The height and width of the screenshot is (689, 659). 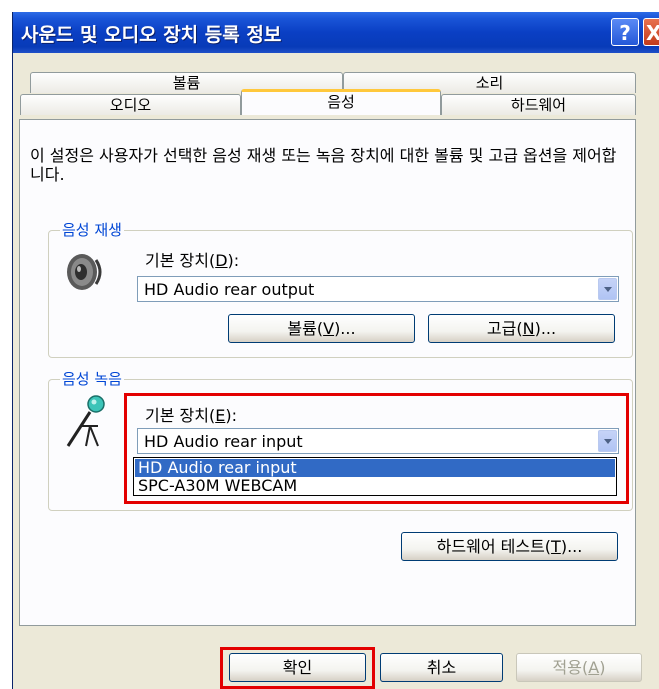 I want to click on help-button: ?, so click(x=625, y=32).